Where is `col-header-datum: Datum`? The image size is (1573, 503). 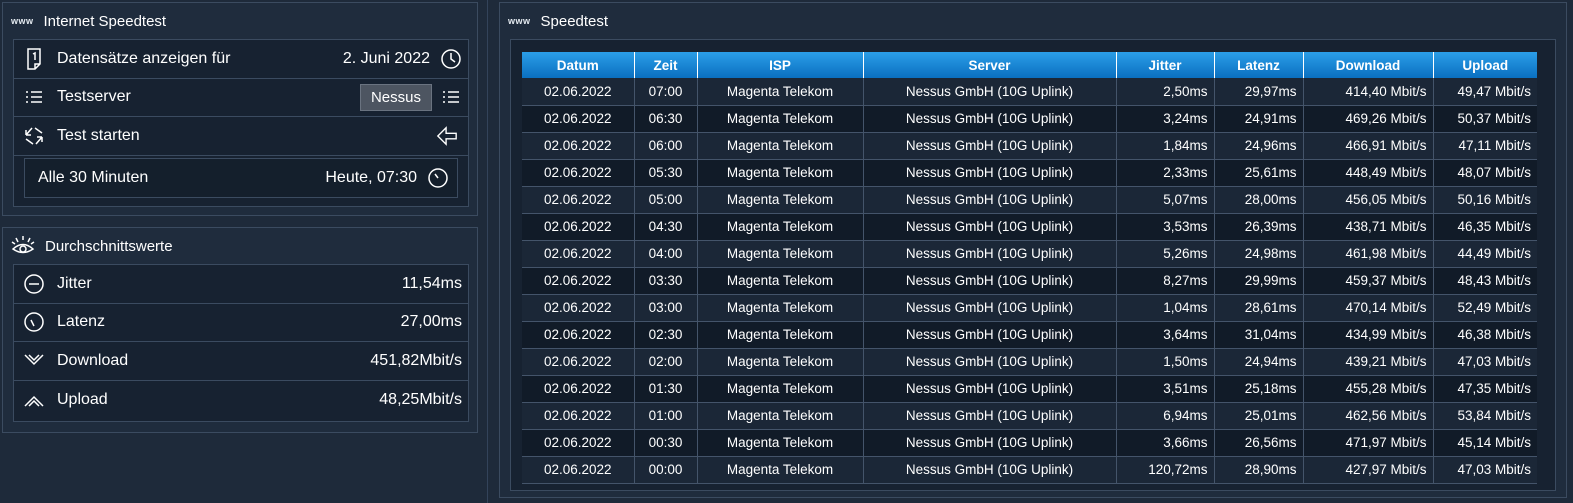 col-header-datum: Datum is located at coordinates (578, 65).